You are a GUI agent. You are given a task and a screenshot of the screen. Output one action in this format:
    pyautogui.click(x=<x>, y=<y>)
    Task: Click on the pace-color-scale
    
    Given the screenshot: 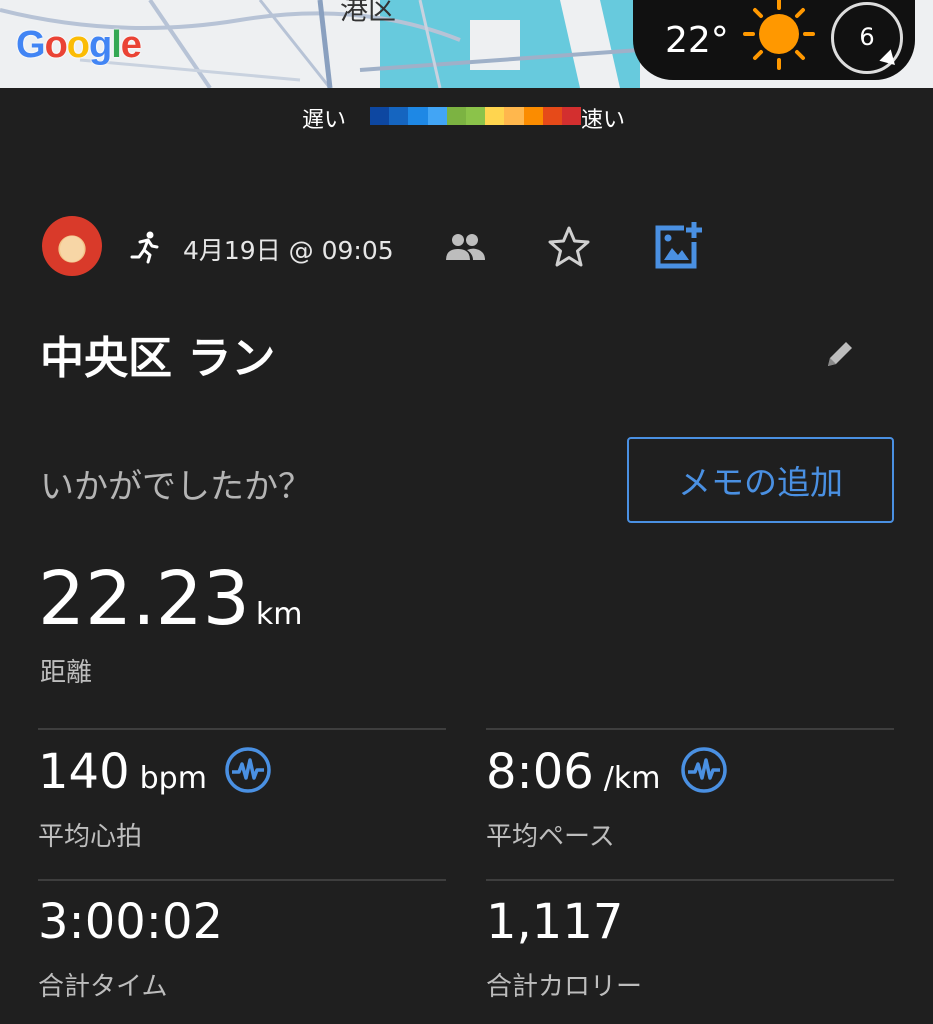 What is the action you would take?
    pyautogui.click(x=476, y=116)
    